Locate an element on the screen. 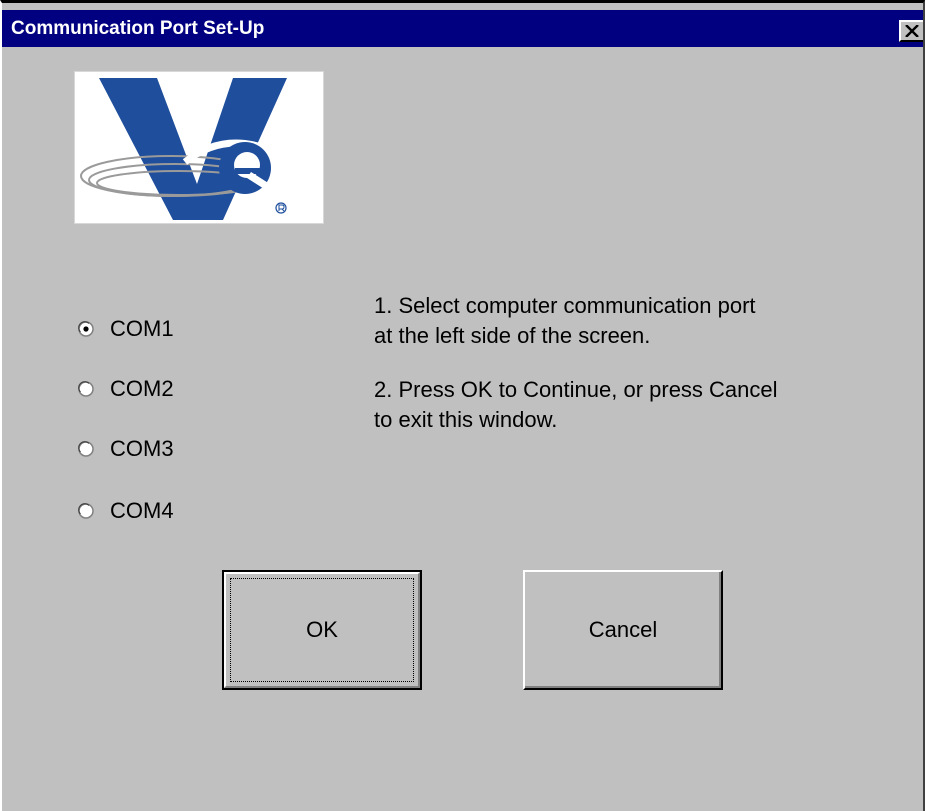  ok-button-label: OK is located at coordinates (322, 629).